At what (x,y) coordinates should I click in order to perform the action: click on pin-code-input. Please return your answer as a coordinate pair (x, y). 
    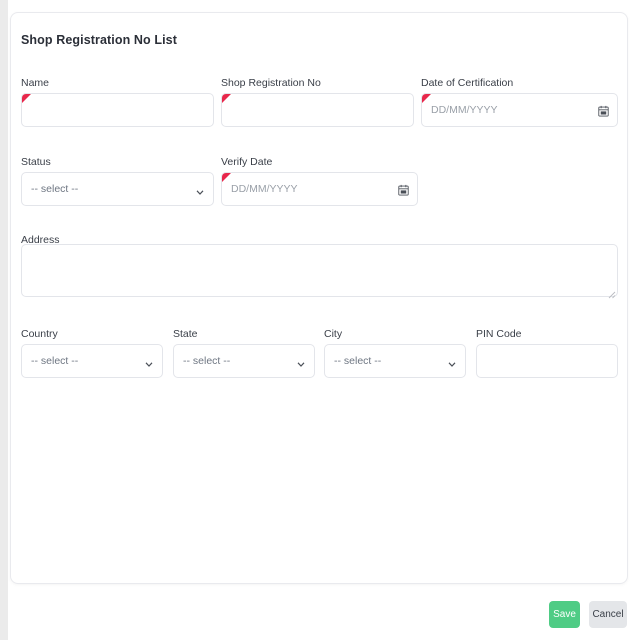
    Looking at the image, I should click on (547, 361).